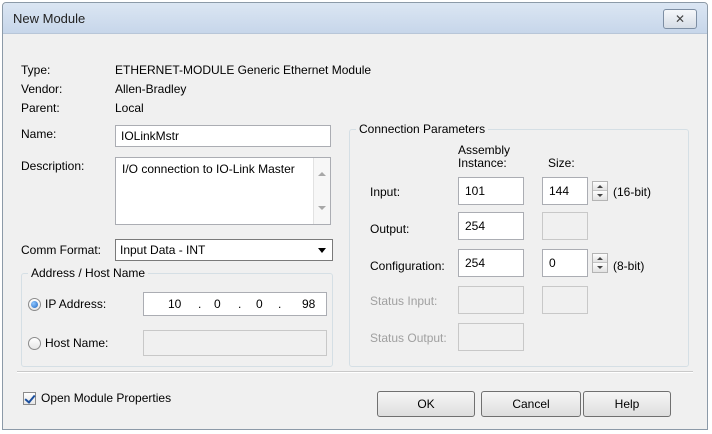 The height and width of the screenshot is (434, 712). What do you see at coordinates (34, 343) in the screenshot?
I see `host-name-radio` at bounding box center [34, 343].